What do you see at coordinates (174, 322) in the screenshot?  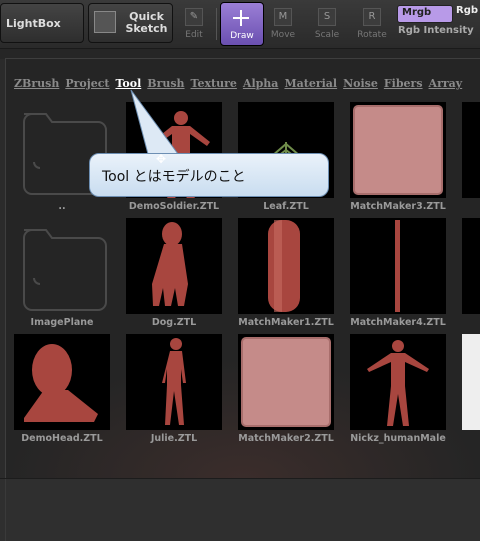 I see `tool-name: Dog.ZTL` at bounding box center [174, 322].